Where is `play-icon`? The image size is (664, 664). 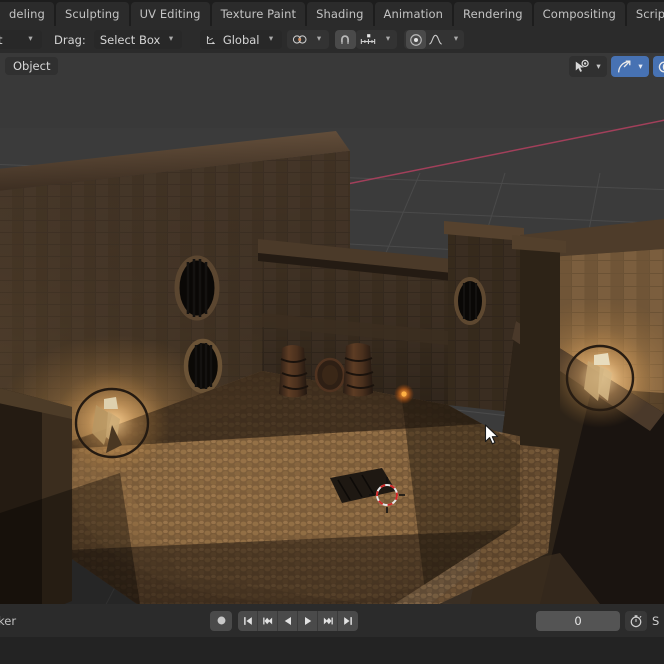 play-icon is located at coordinates (308, 621).